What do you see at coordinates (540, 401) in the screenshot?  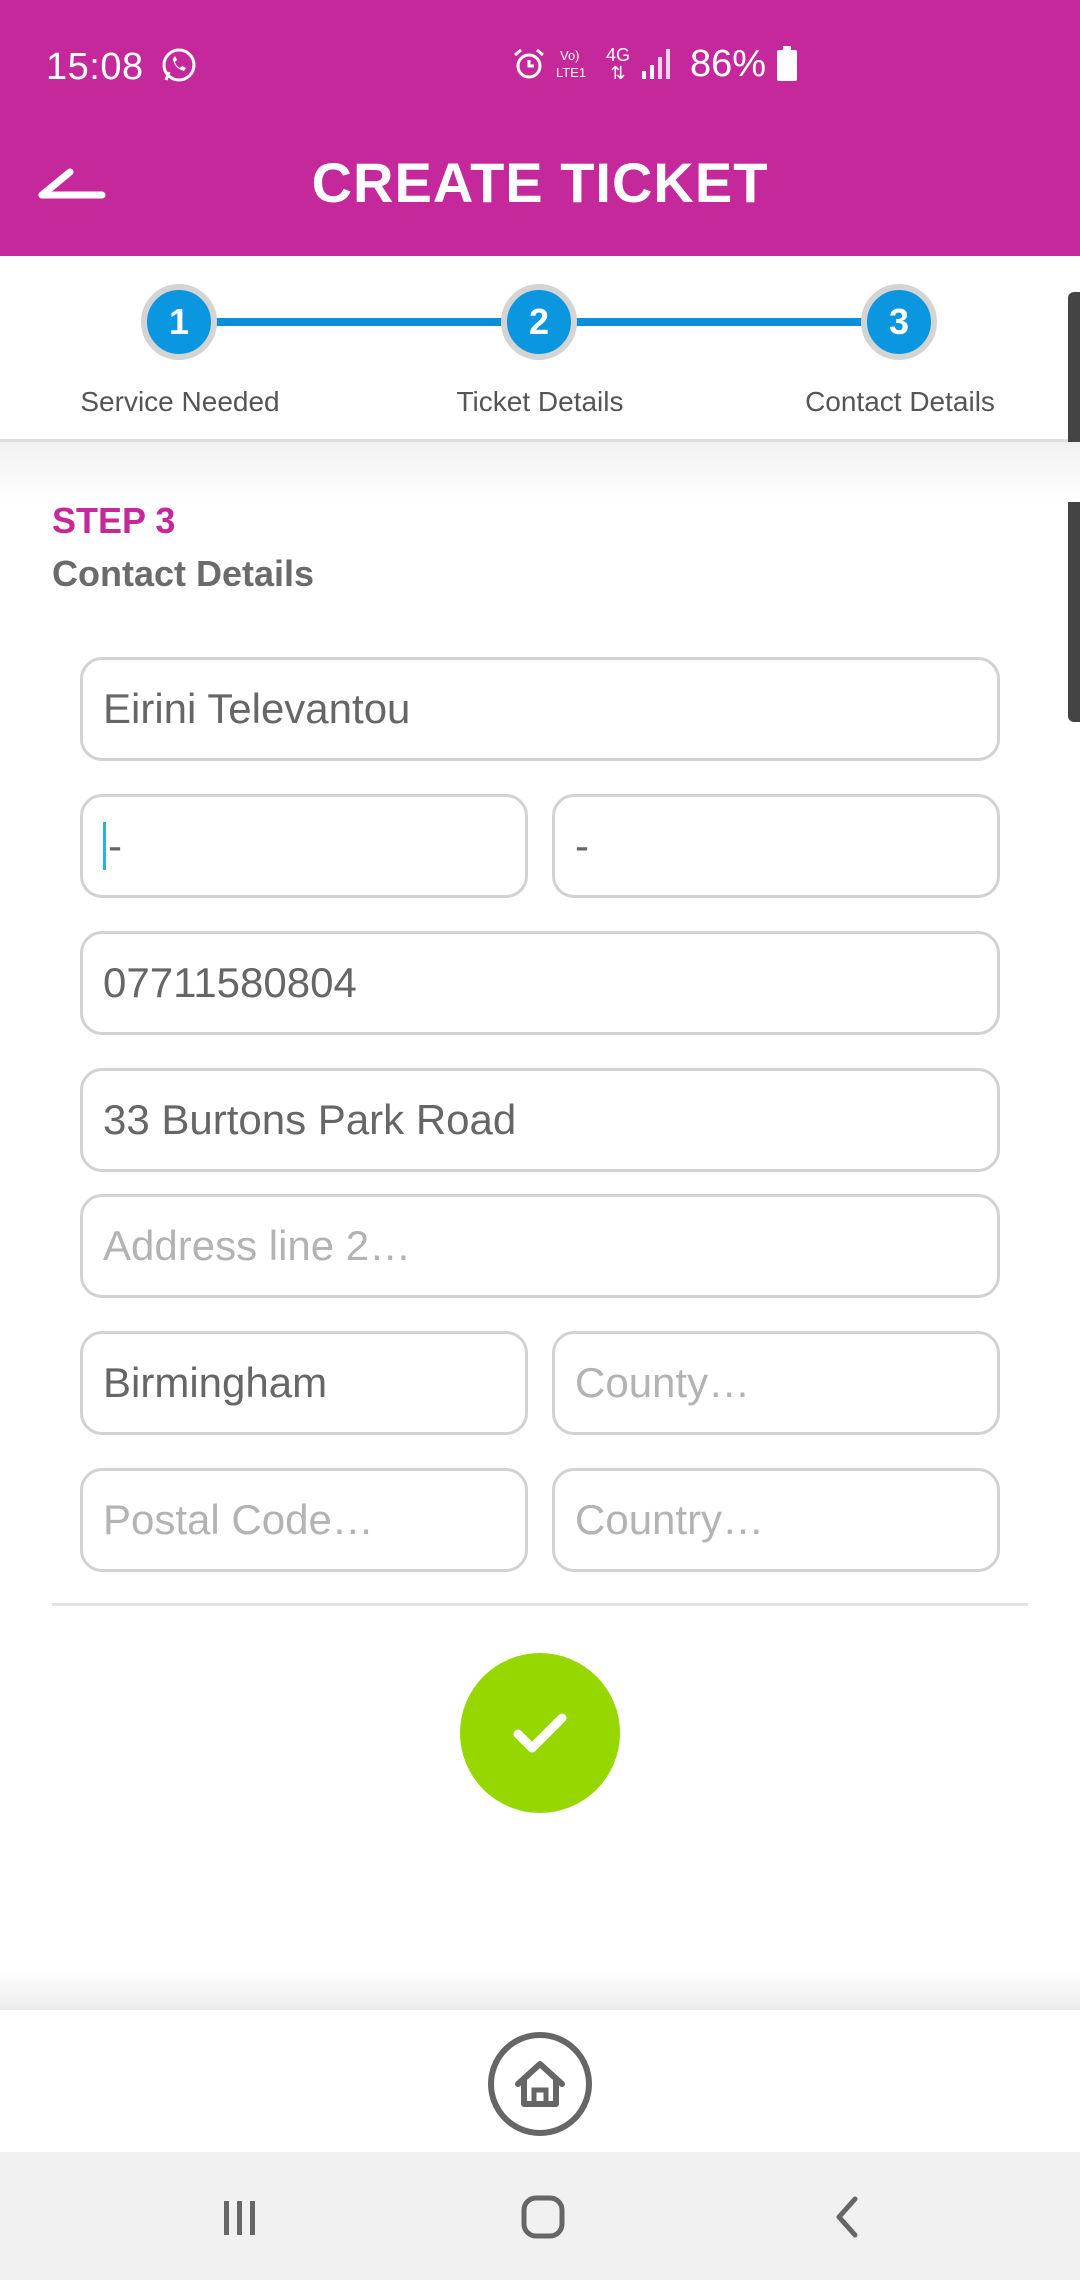 I see `step-2-label: Ticket Details` at bounding box center [540, 401].